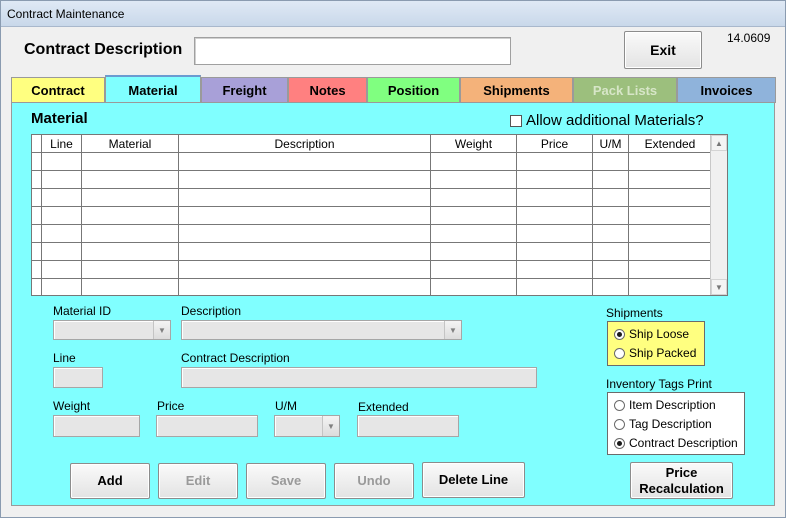 This screenshot has width=786, height=518. I want to click on tab-invoices: Invoices, so click(726, 90).